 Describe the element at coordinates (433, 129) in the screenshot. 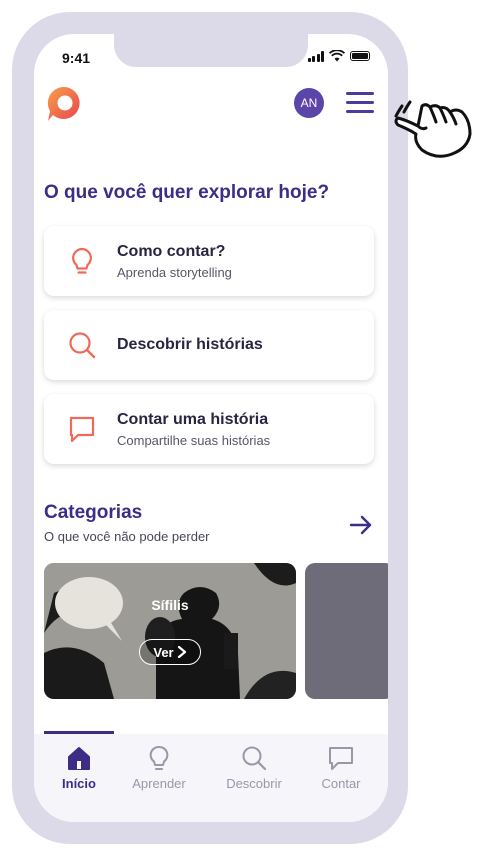

I see `pointing-hand-icon` at that location.